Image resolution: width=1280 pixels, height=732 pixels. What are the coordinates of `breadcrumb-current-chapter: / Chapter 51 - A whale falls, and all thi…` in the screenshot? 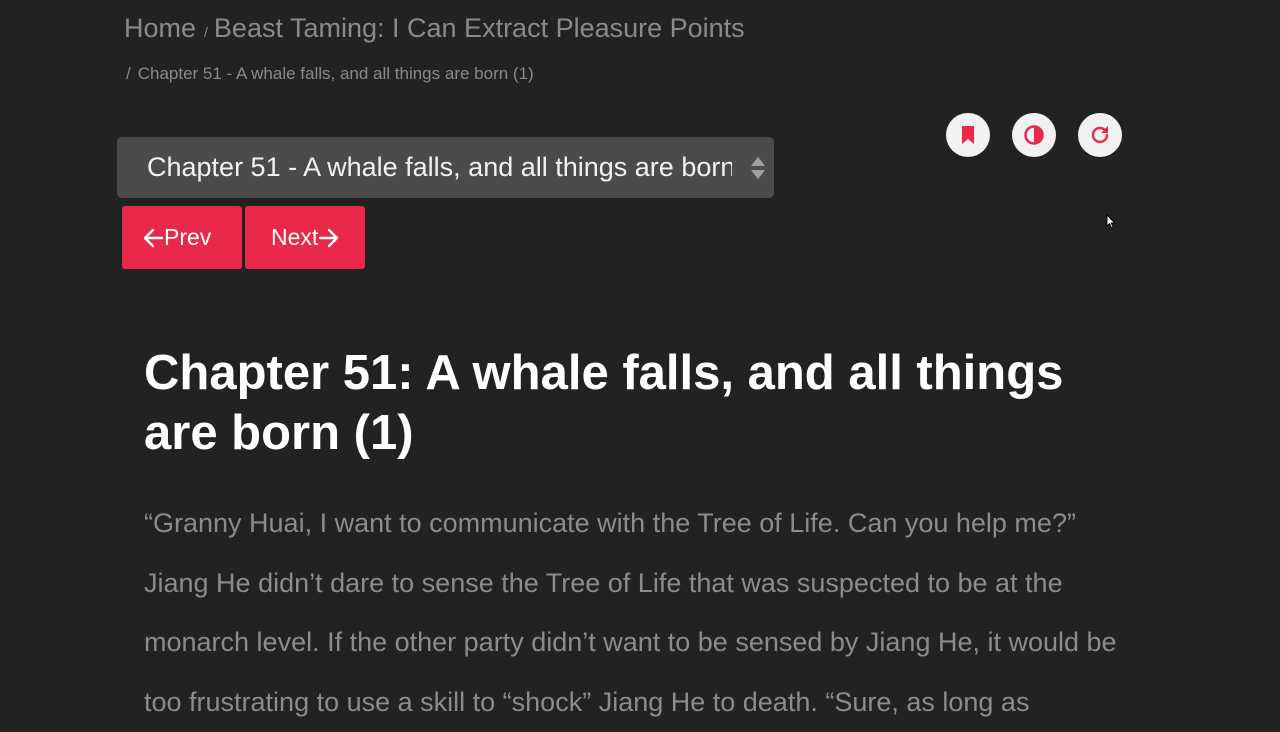 It's located at (330, 74).